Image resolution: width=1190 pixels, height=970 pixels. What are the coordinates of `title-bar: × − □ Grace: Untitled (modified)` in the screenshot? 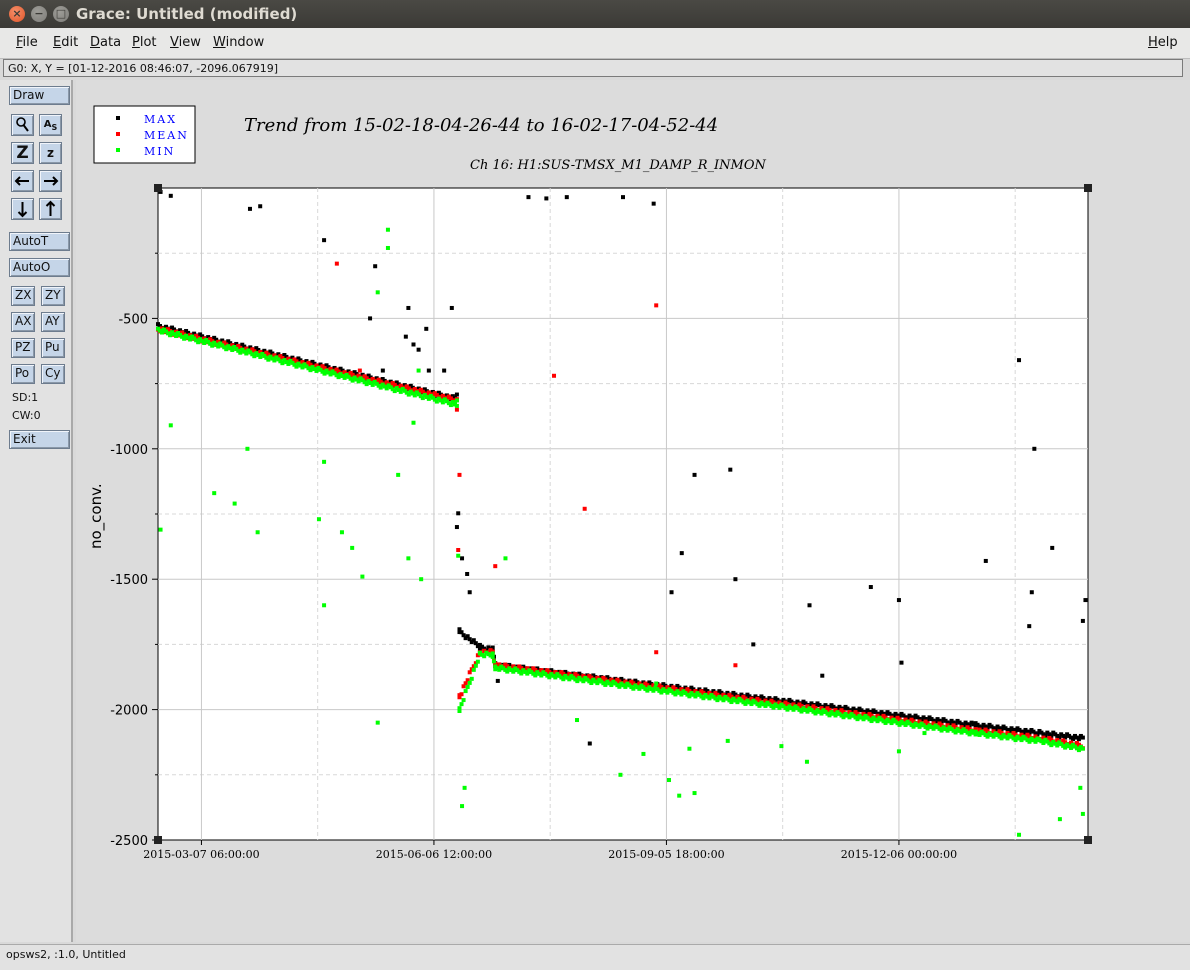 It's located at (595, 14).